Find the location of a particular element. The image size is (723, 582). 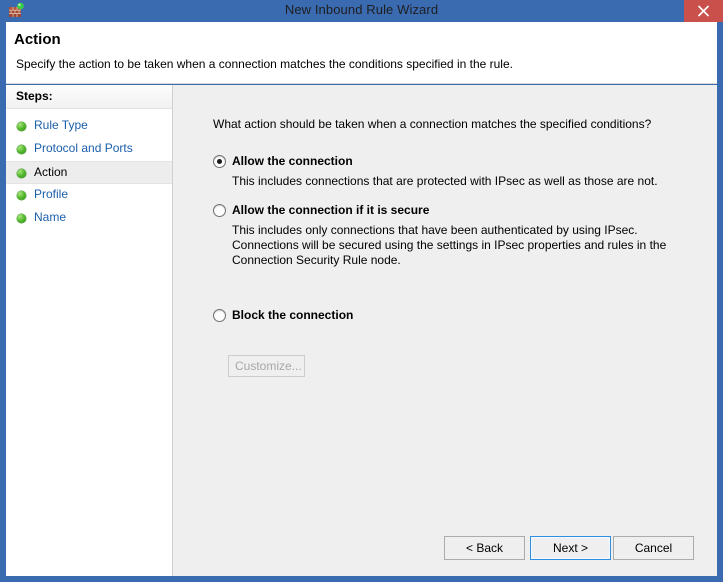

sidebar-item-label: Rule Type is located at coordinates (61, 125).